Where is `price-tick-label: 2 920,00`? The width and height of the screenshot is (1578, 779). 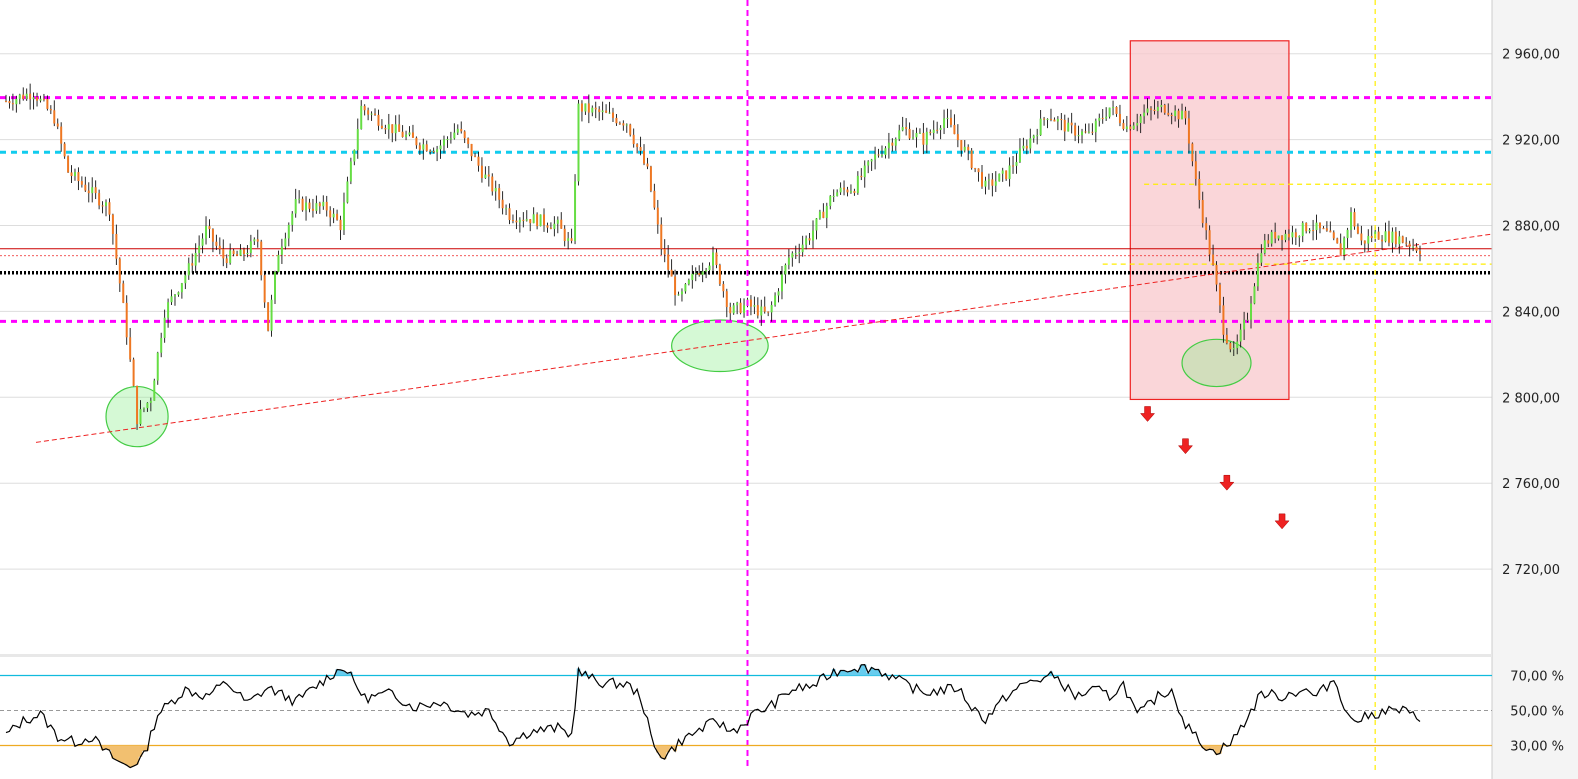
price-tick-label: 2 920,00 is located at coordinates (1531, 141).